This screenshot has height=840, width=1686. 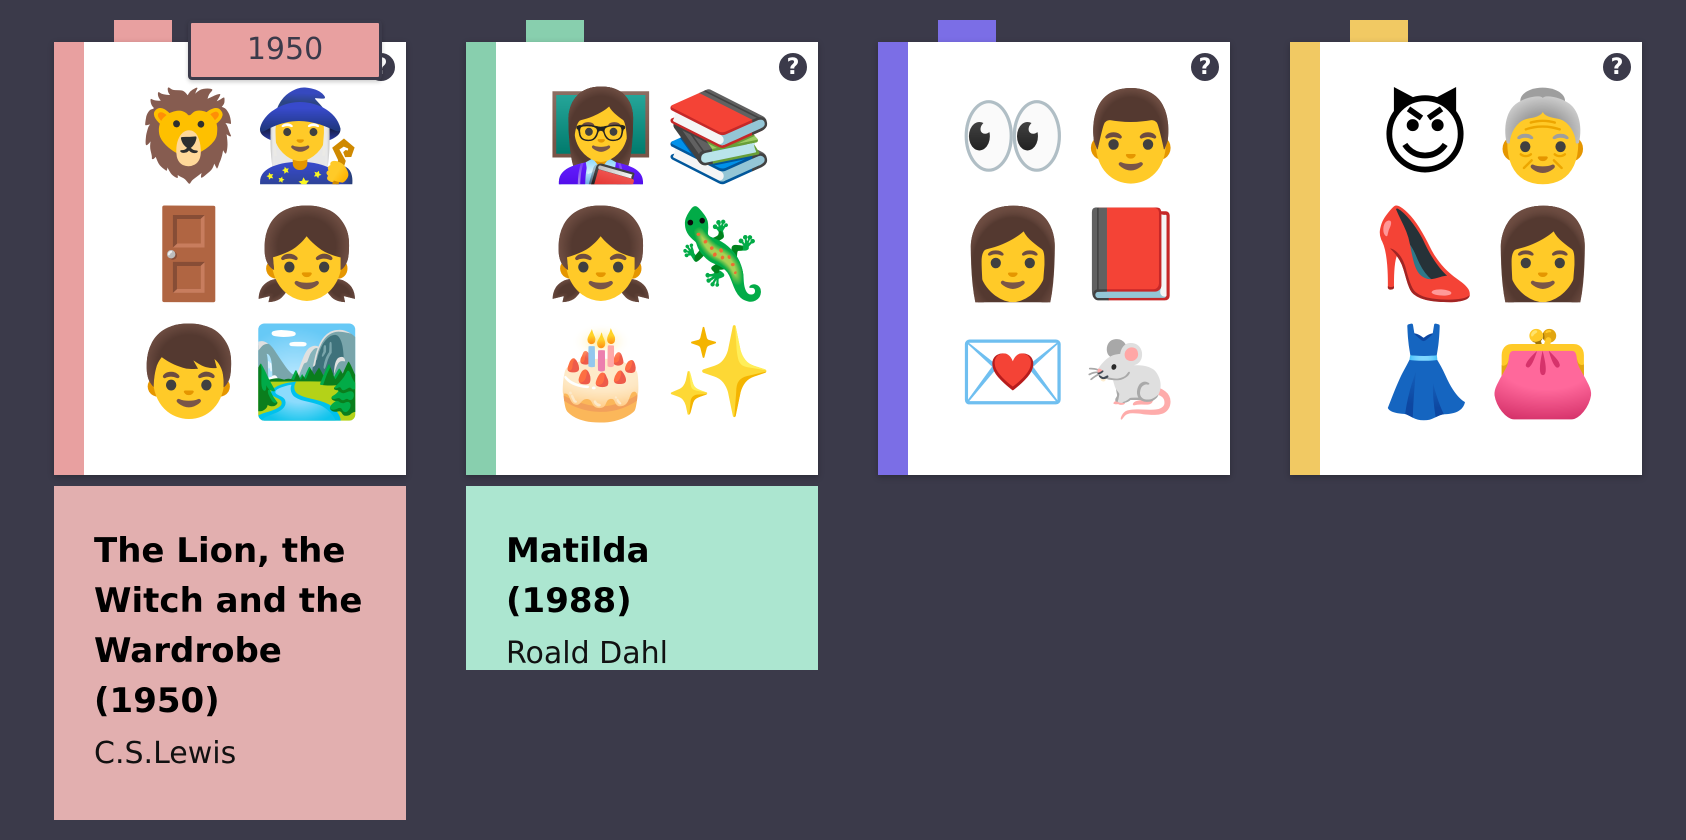 I want to click on year-drag-label: 1950, so click(x=285, y=50).